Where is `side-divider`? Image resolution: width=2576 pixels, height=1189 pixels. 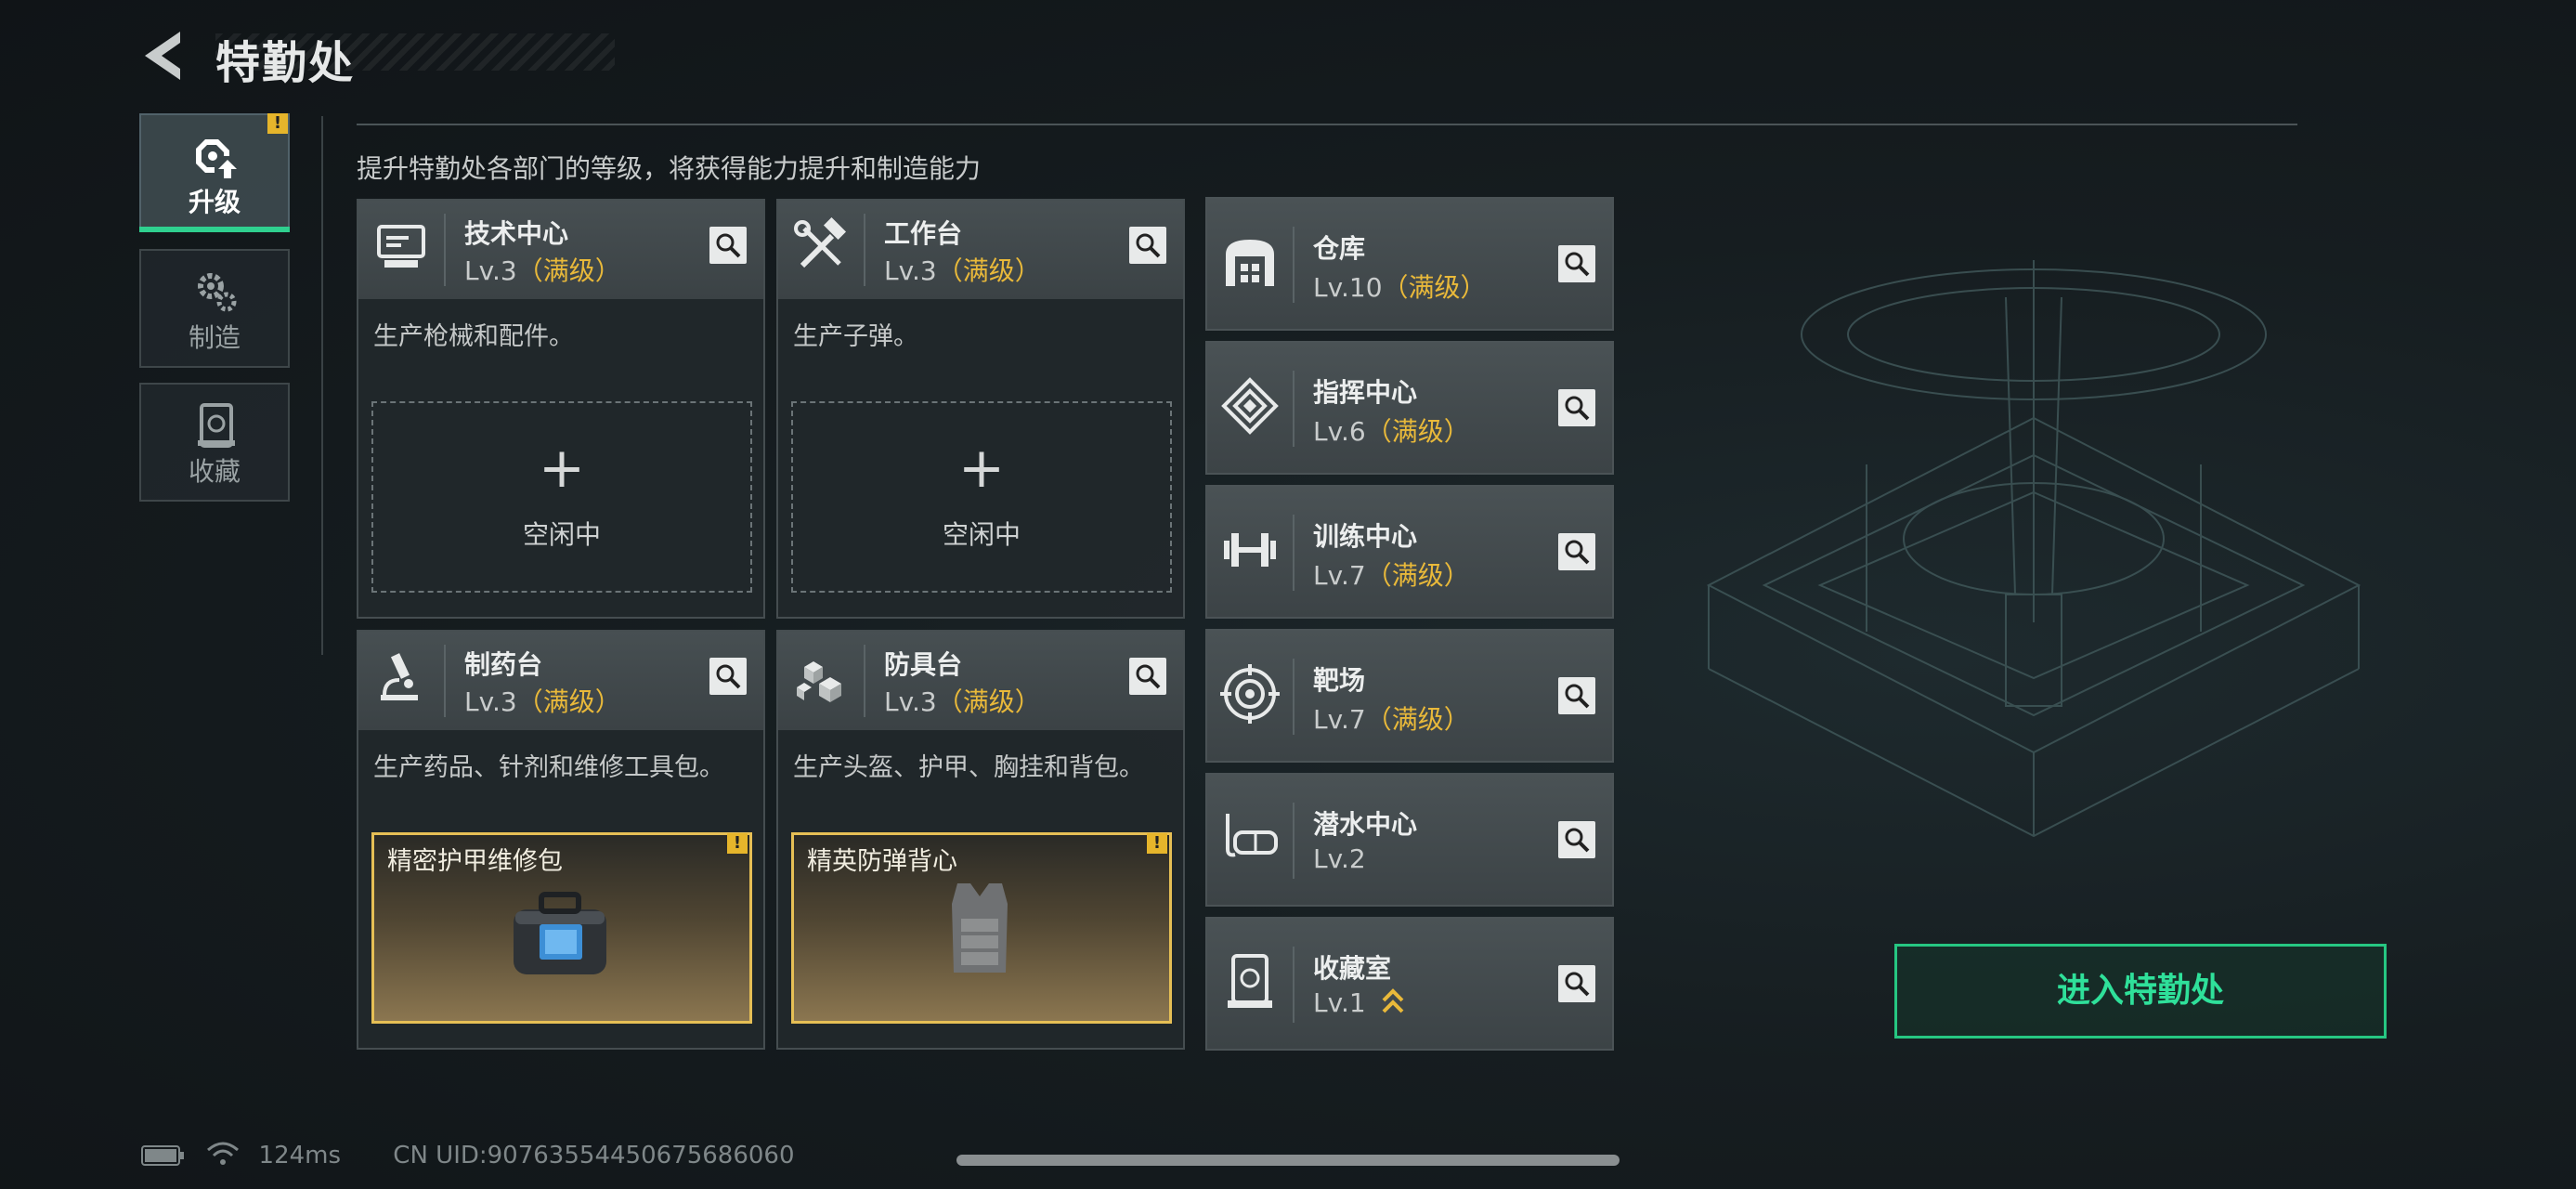
side-divider is located at coordinates (322, 385).